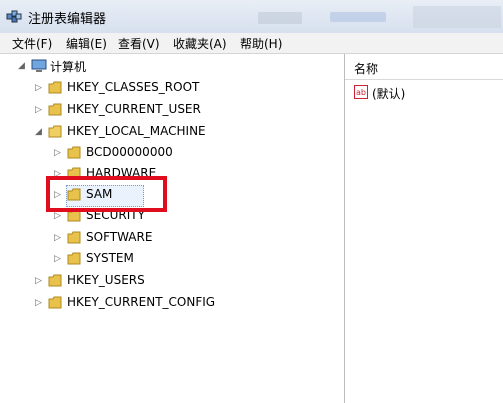 This screenshot has width=503, height=403. I want to click on menu-edit: 编辑(E), so click(86, 43).